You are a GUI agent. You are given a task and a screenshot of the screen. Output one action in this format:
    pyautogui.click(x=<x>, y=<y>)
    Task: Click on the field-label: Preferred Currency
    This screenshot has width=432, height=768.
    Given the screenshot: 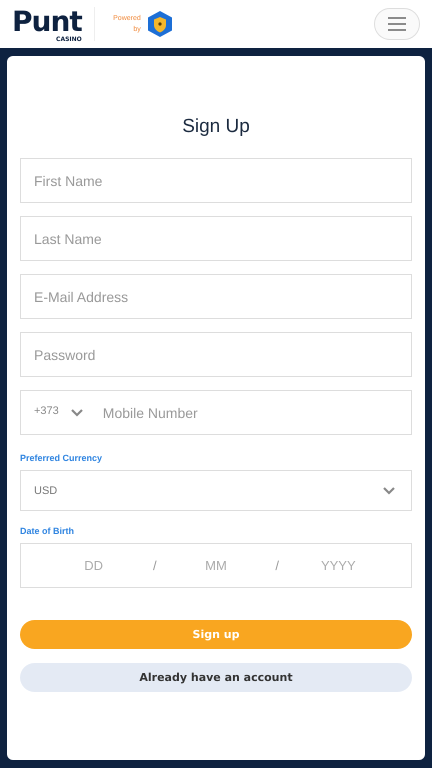 What is the action you would take?
    pyautogui.click(x=62, y=458)
    